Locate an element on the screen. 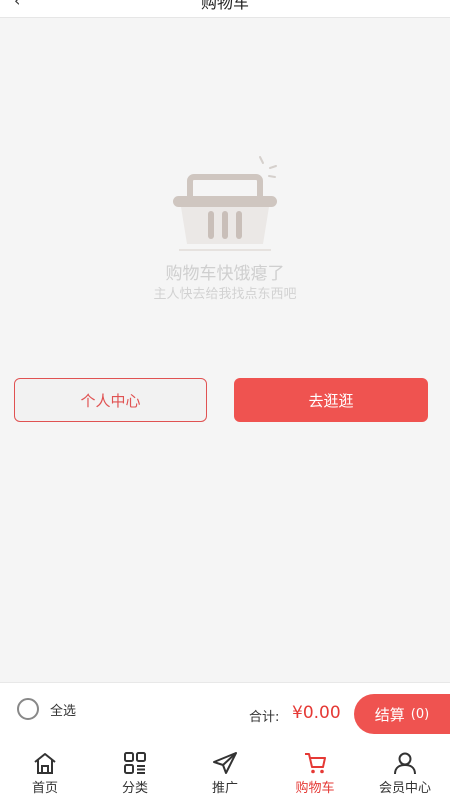 The image size is (450, 801). checkout-label: 结算 is located at coordinates (389, 714).